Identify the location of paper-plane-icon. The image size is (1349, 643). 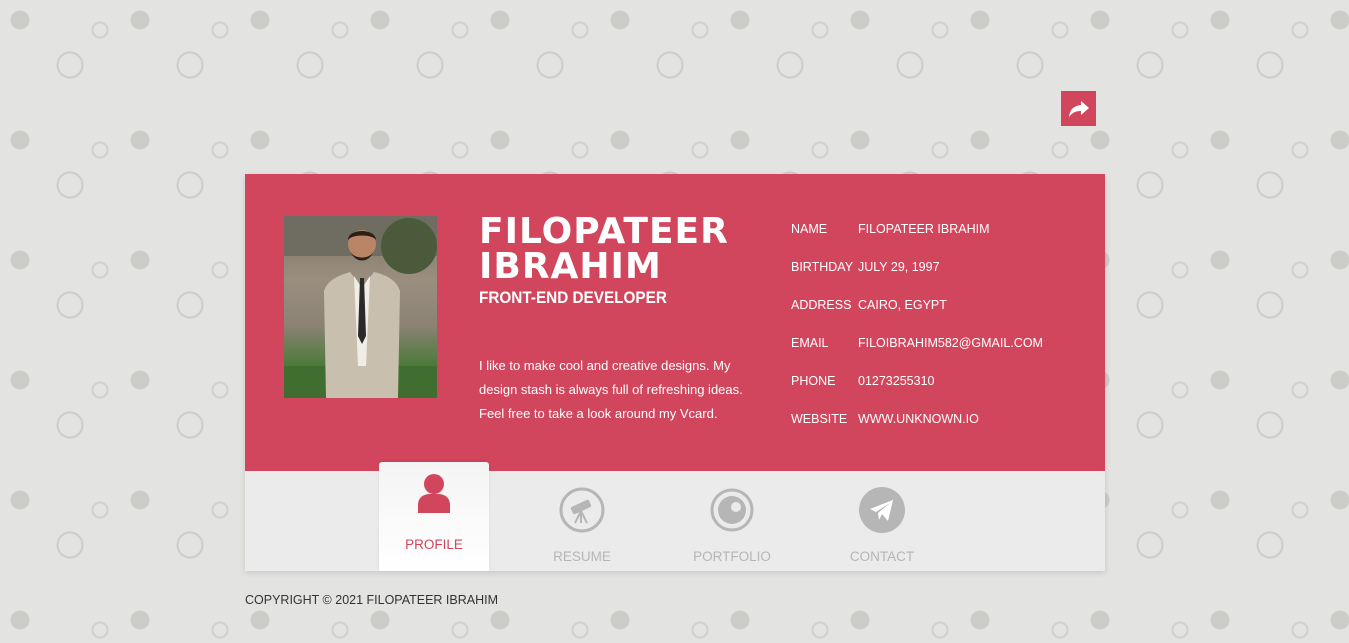
(882, 510).